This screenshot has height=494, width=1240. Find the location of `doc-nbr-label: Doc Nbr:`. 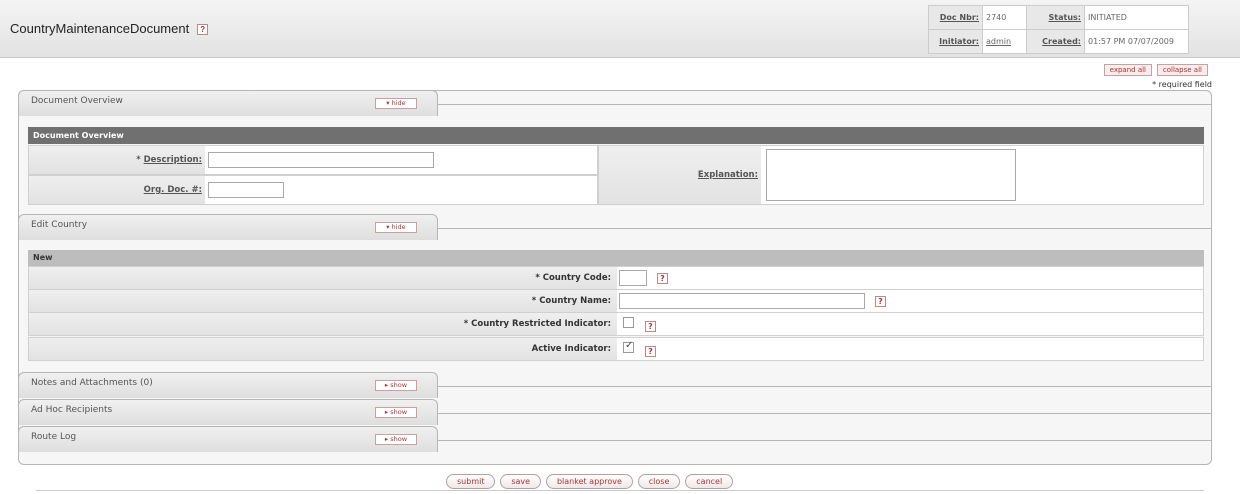

doc-nbr-label: Doc Nbr: is located at coordinates (955, 17).